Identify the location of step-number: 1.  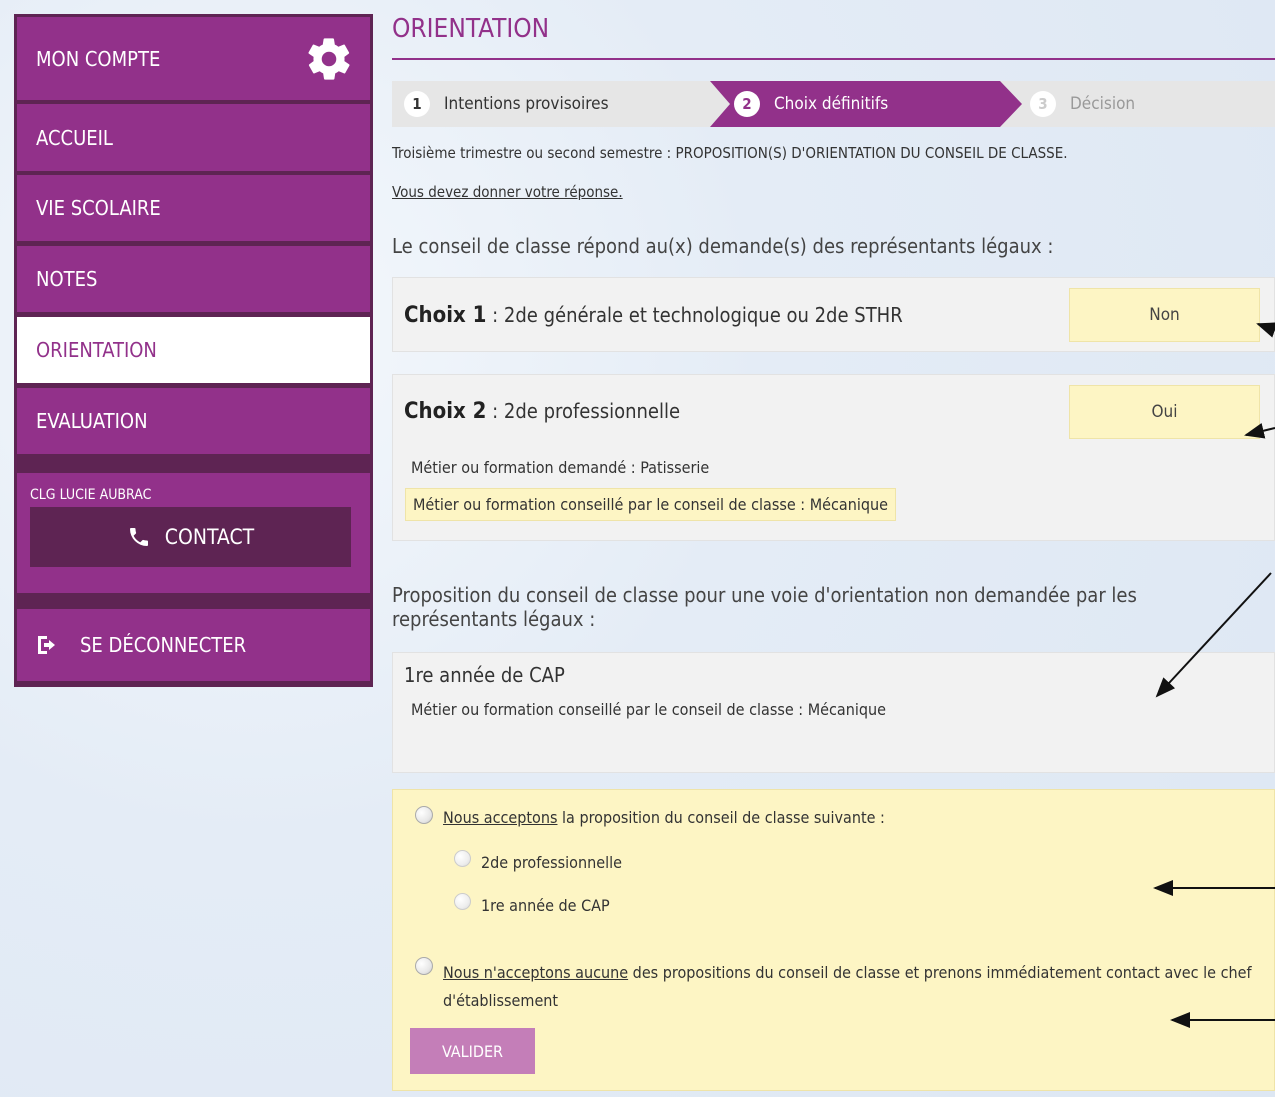
(417, 104).